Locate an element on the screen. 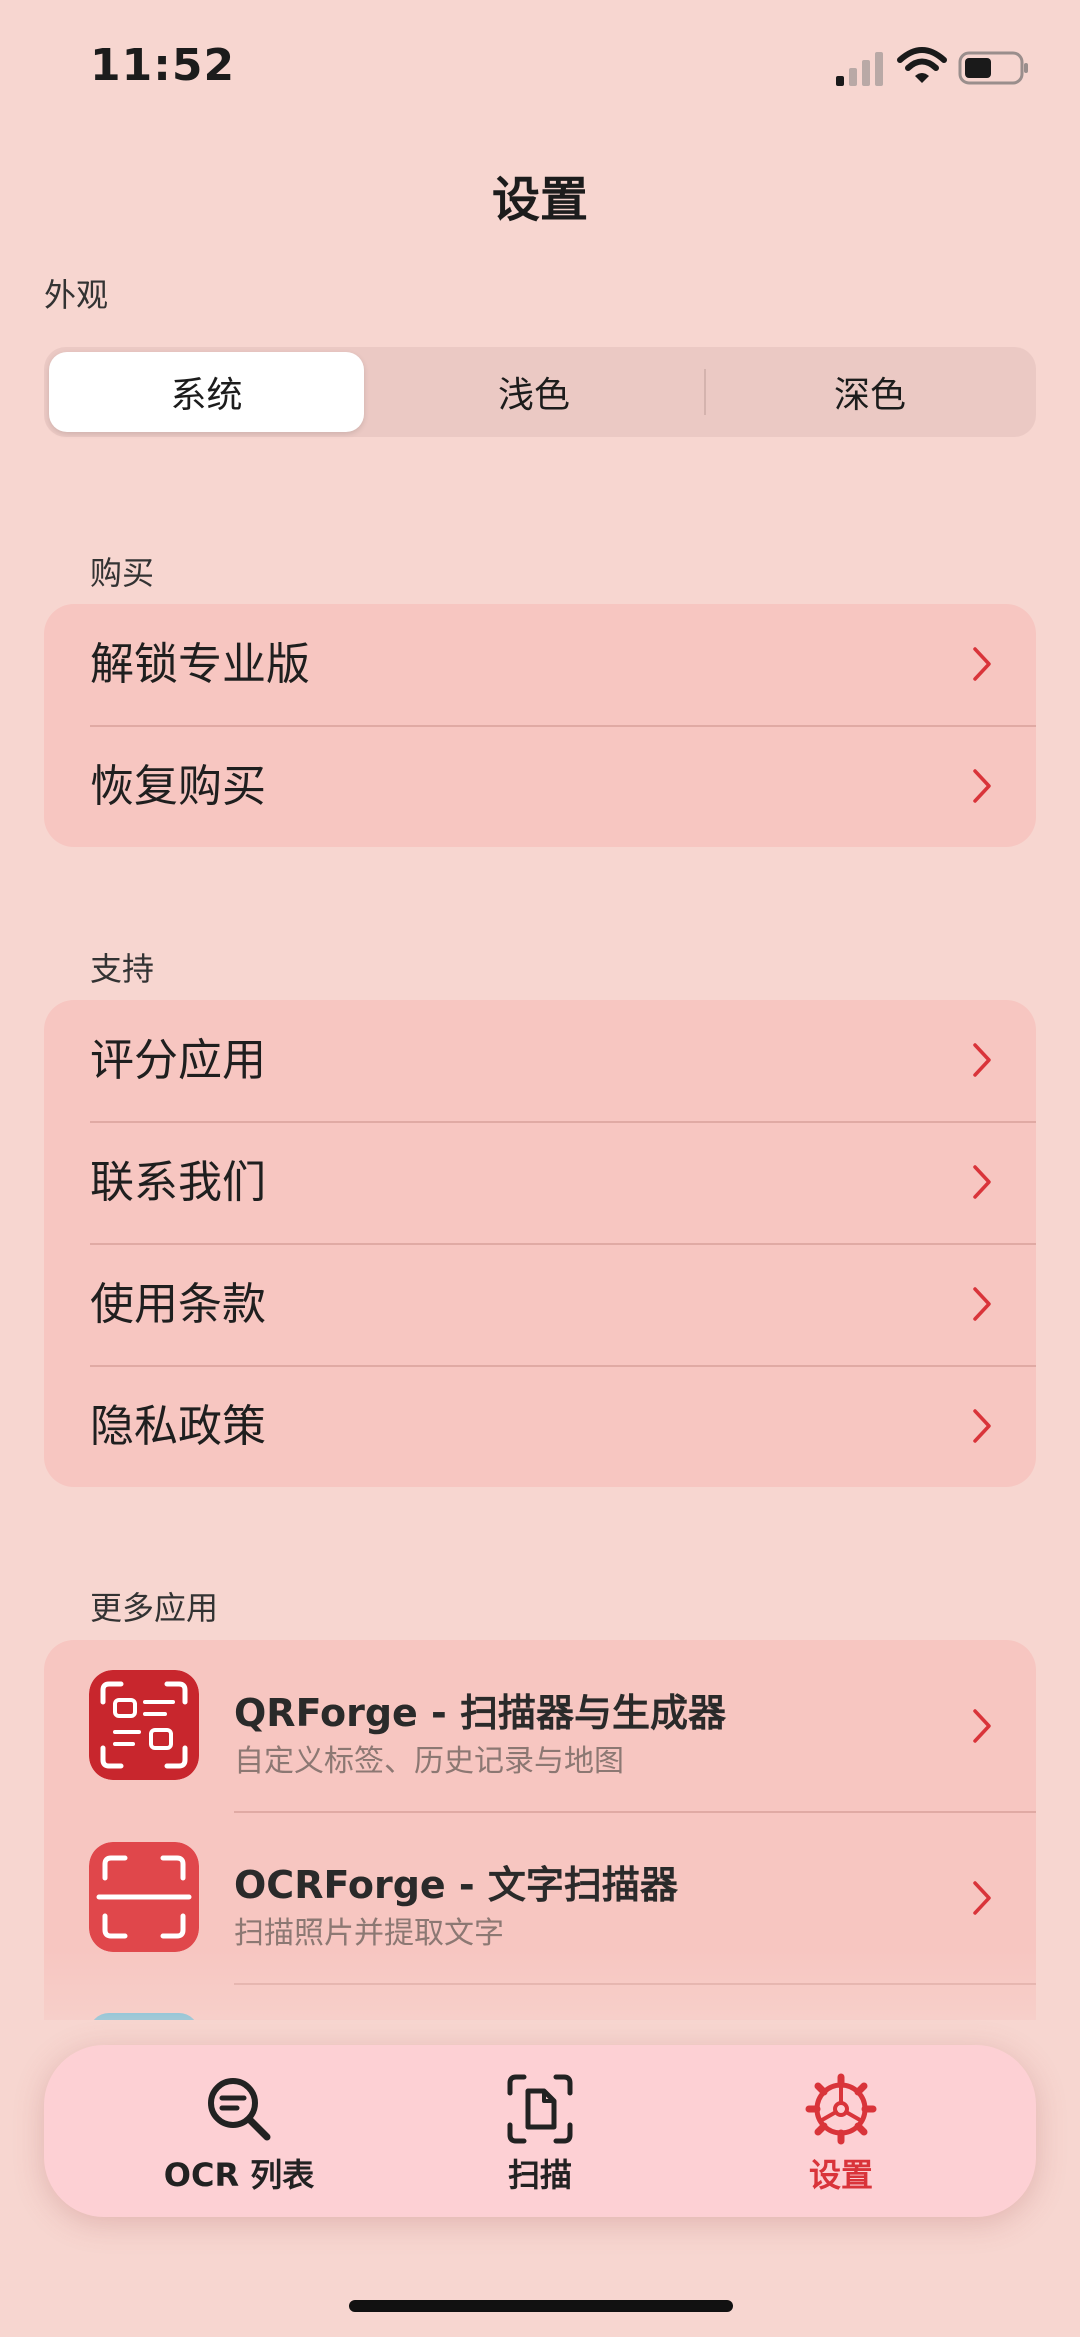 The width and height of the screenshot is (1080, 2337). rate-app-row: 评分应用 is located at coordinates (540, 1060).